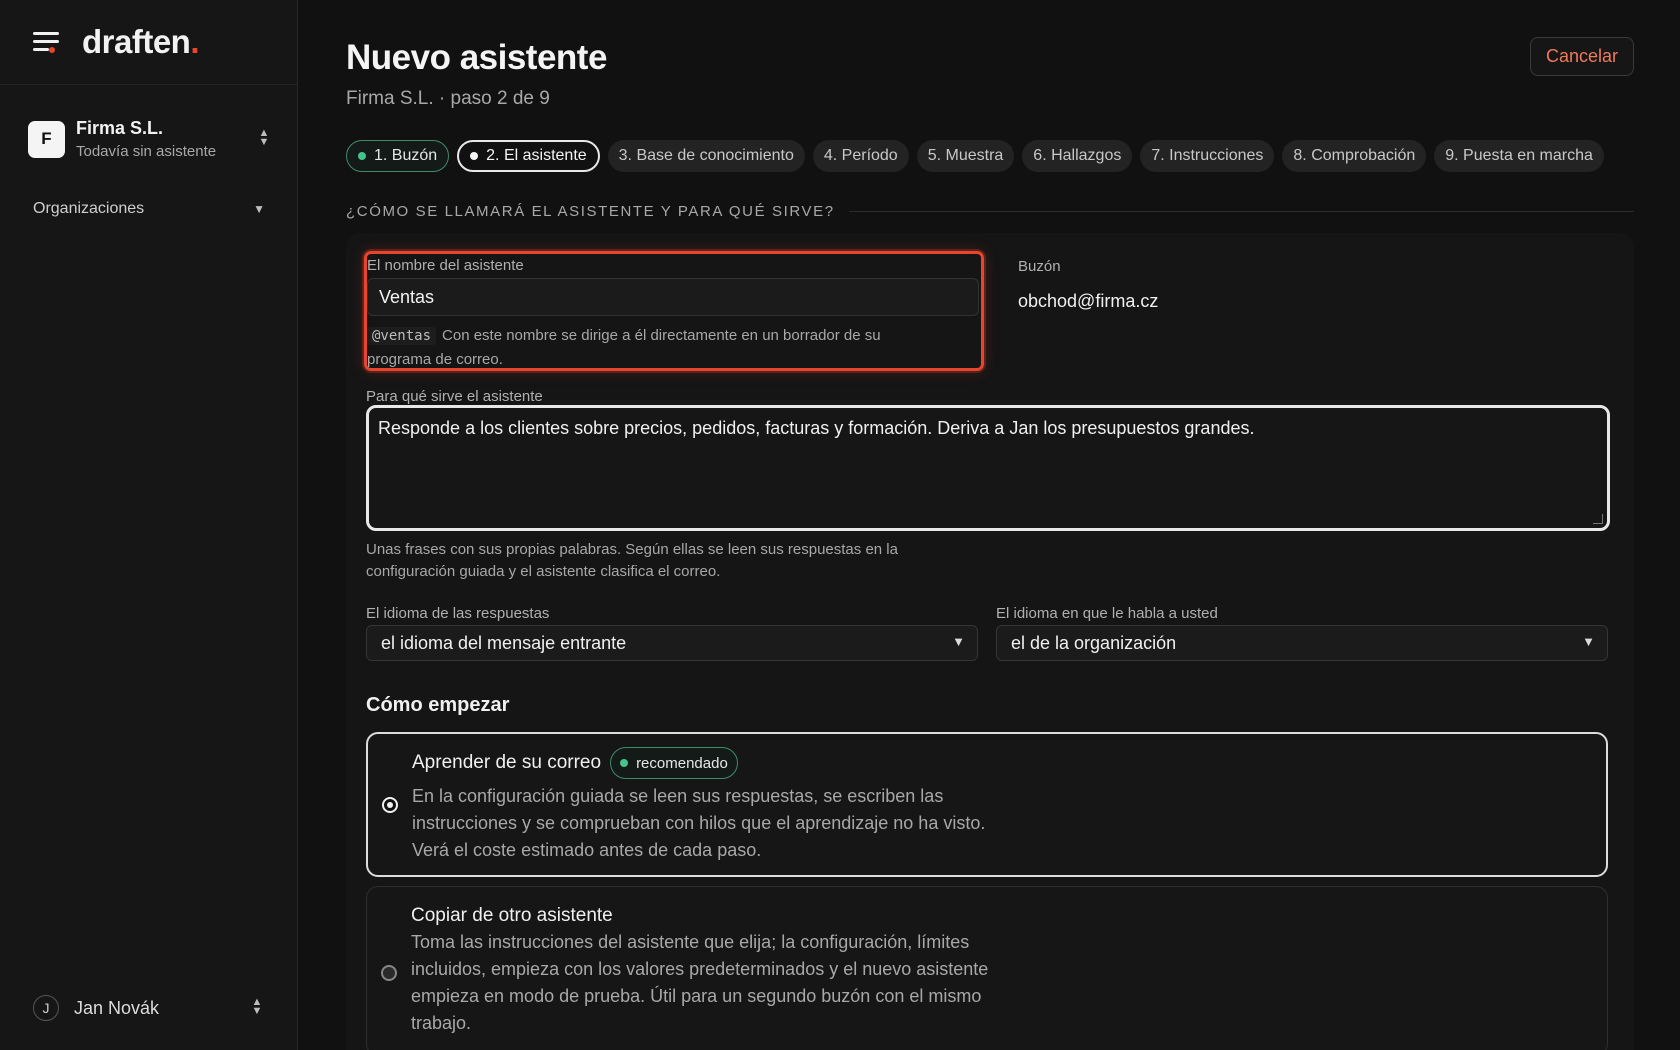  I want to click on radio-learn-from-mail, so click(390, 805).